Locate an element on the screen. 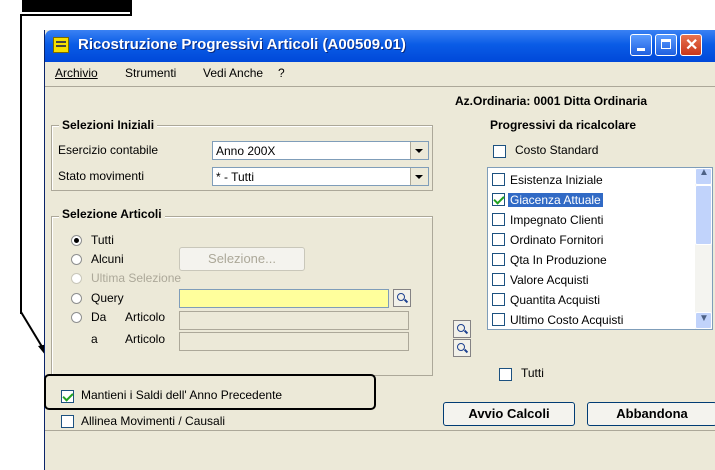  allinea-checkbox is located at coordinates (67, 421).